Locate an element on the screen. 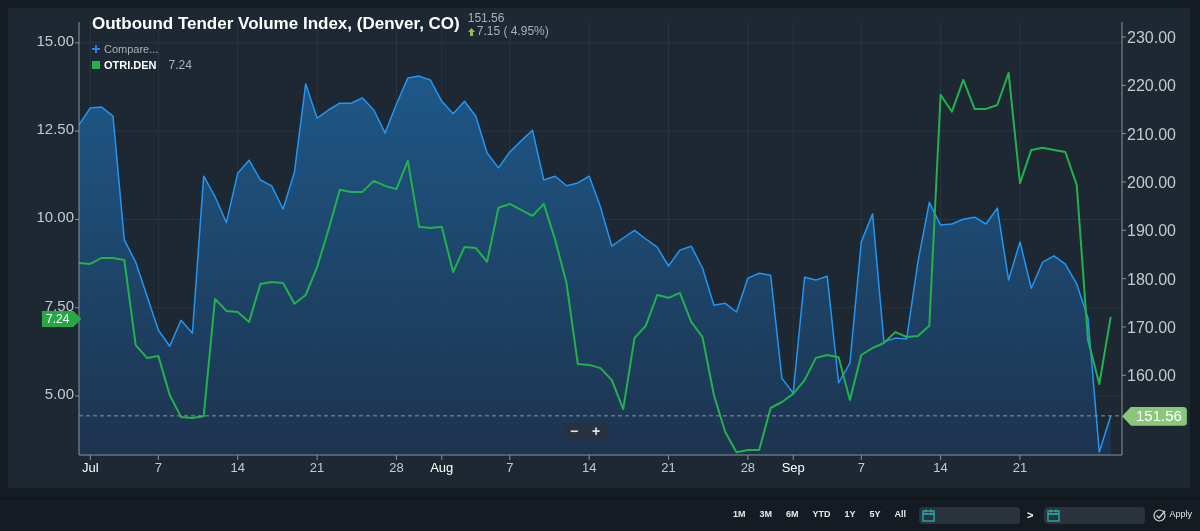 The width and height of the screenshot is (1200, 531). zoom-button: − is located at coordinates (574, 431).